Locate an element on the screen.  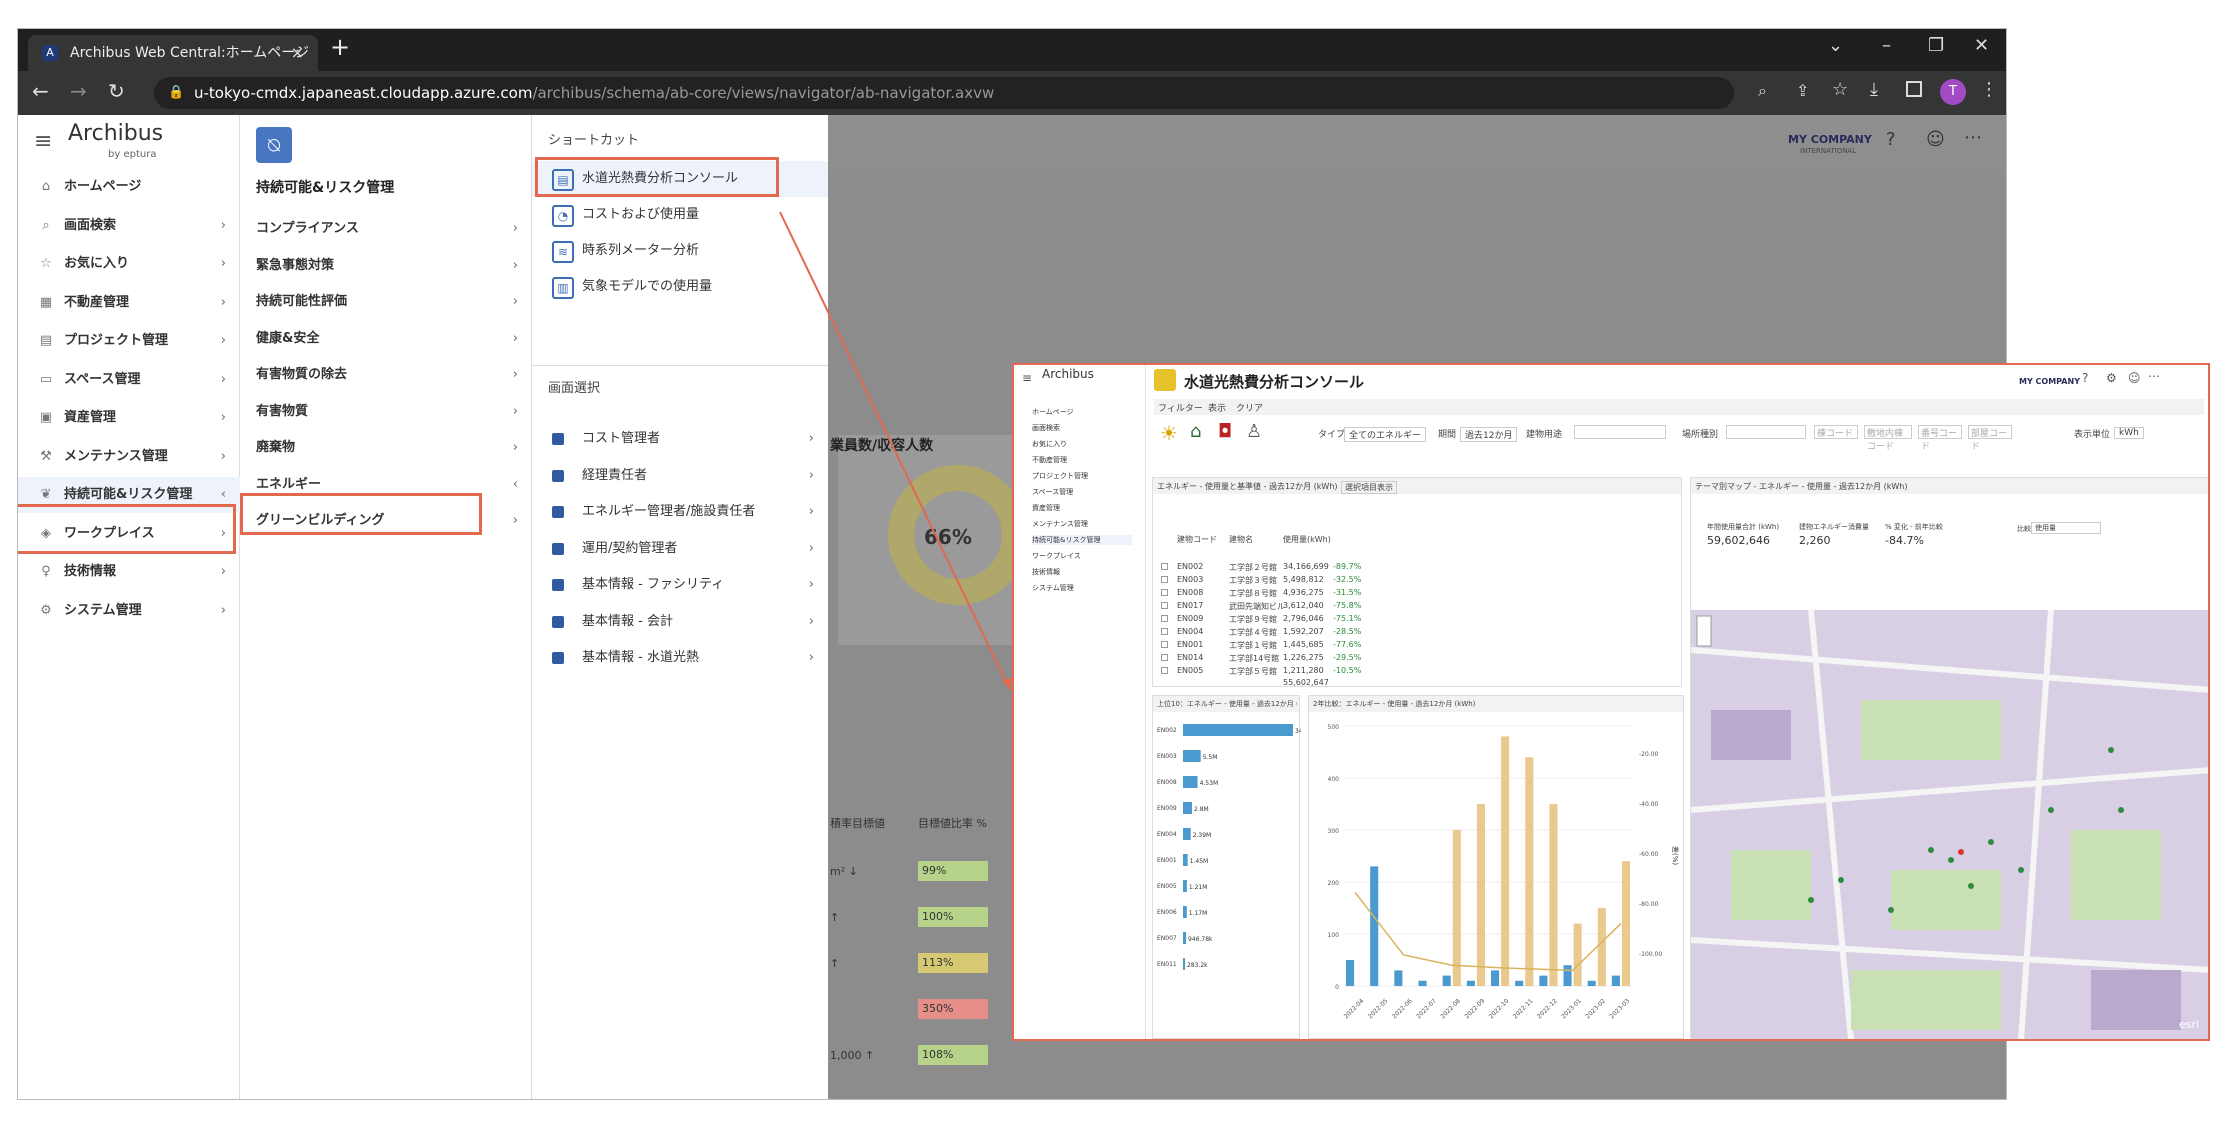
filter-name-code: 番号コード is located at coordinates (1940, 438).